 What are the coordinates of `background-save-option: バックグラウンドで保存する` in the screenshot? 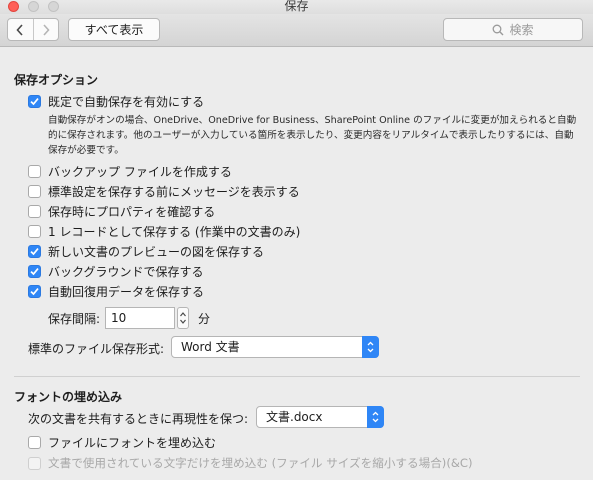 It's located at (116, 271).